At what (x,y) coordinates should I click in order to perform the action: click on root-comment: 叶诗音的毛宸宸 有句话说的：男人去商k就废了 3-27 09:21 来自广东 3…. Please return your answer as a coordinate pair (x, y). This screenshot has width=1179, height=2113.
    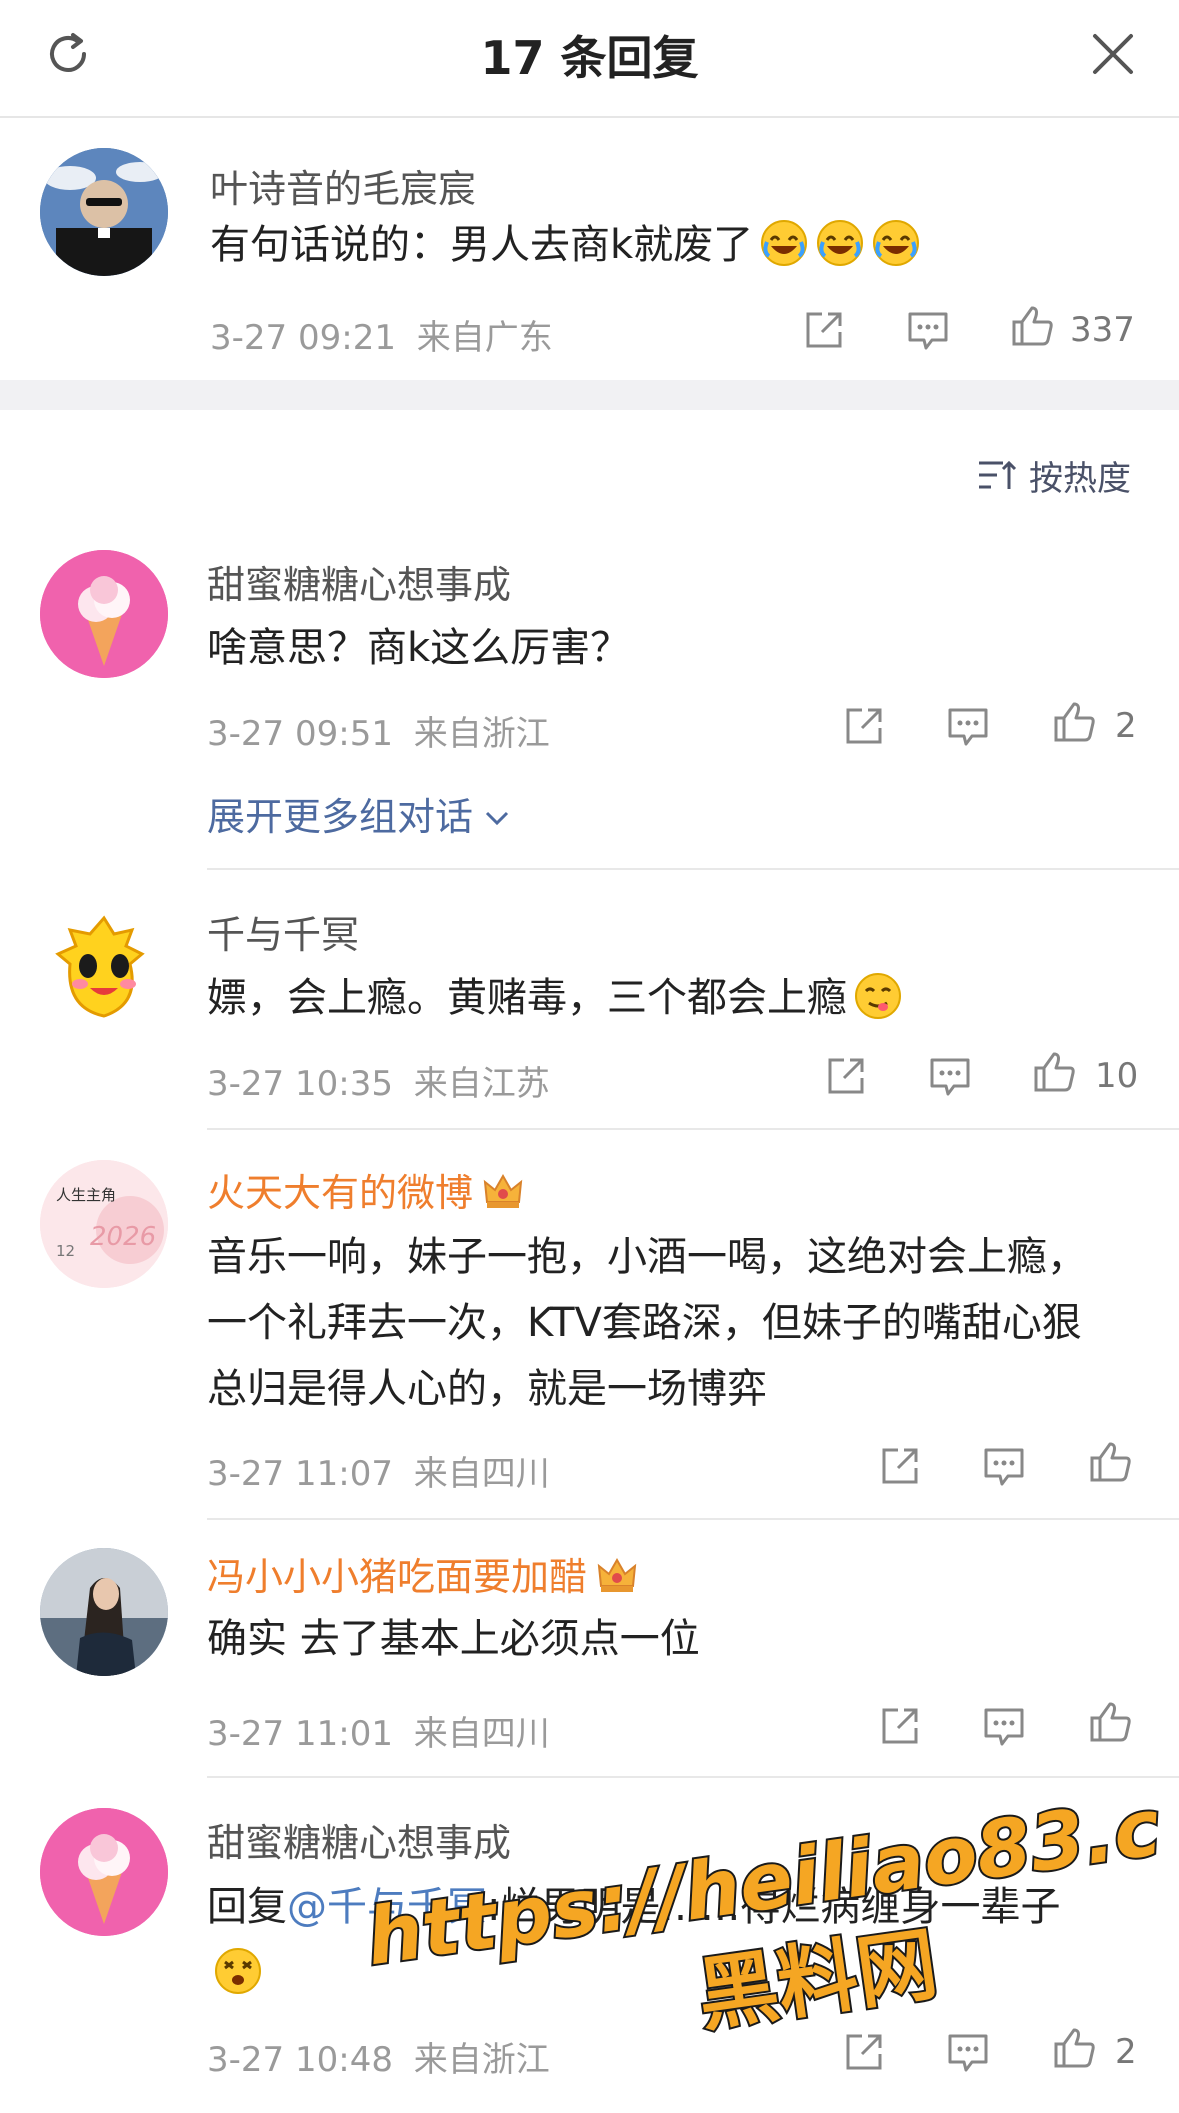
    Looking at the image, I should click on (589, 248).